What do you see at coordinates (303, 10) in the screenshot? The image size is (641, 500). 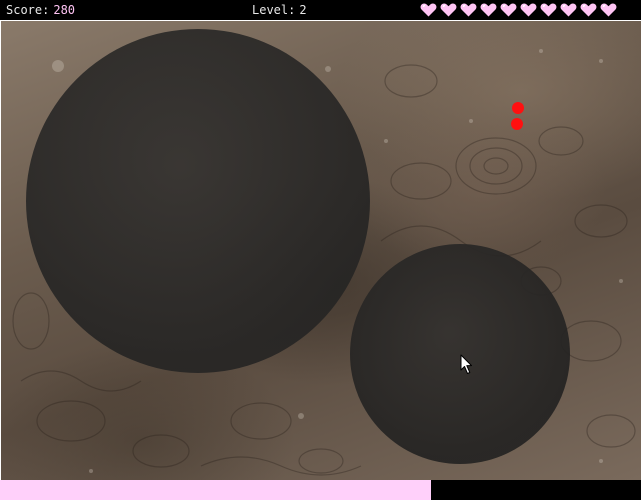 I see `level-value: 2` at bounding box center [303, 10].